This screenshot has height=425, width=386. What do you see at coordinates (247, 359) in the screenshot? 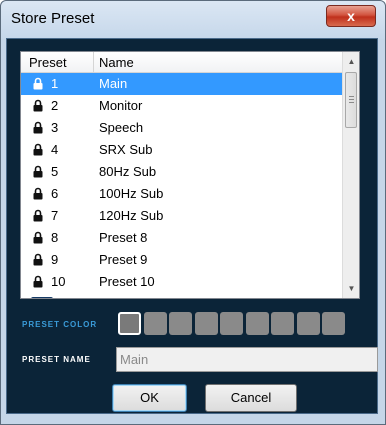
I see `preset-name-input` at bounding box center [247, 359].